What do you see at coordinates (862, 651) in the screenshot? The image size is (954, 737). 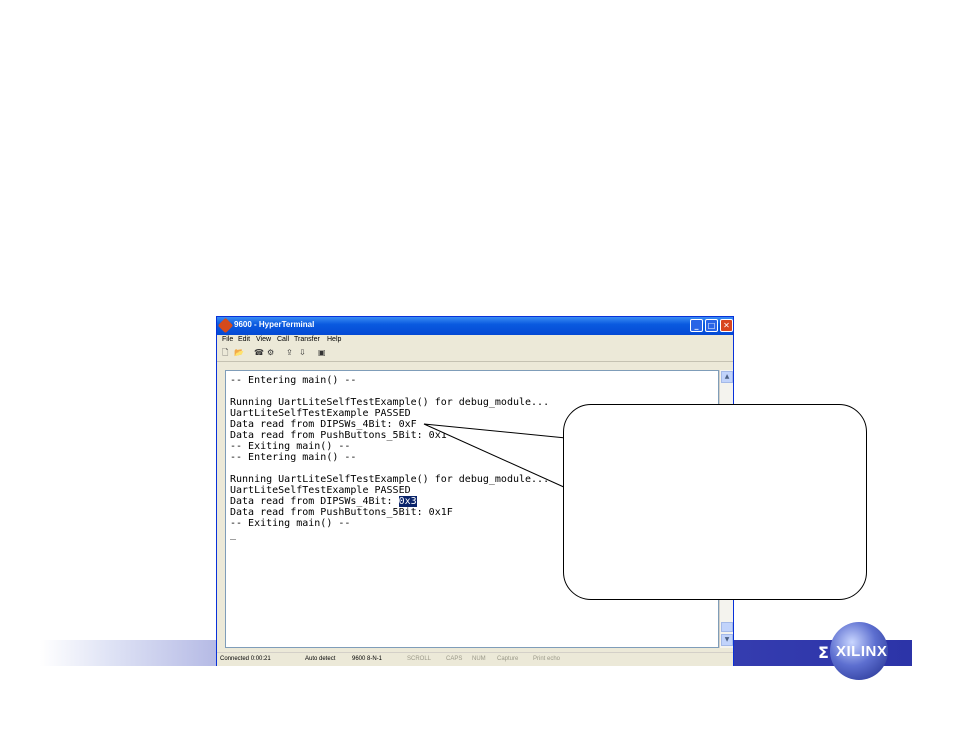 I see `xilinx-logo-text: XILINX` at bounding box center [862, 651].